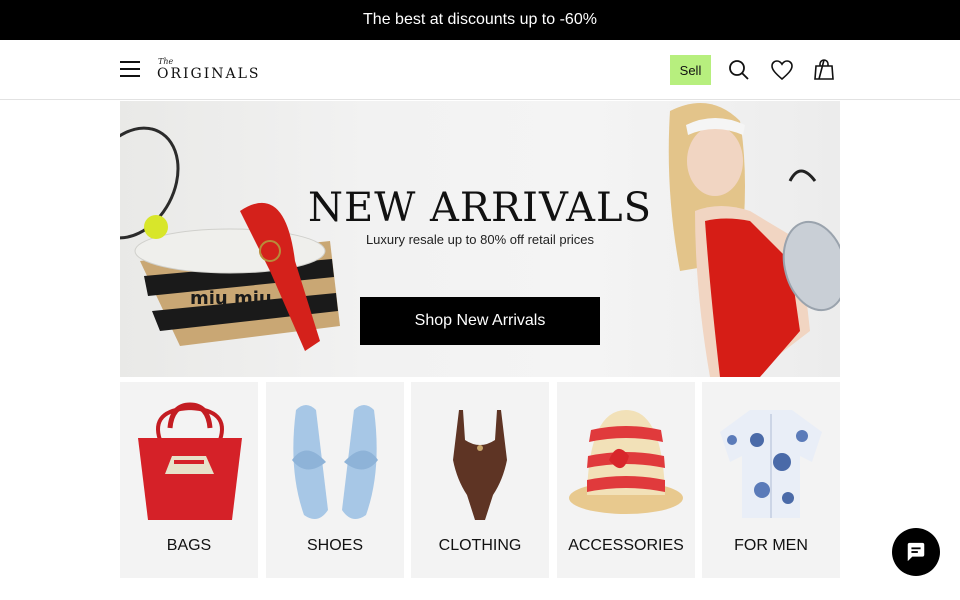  I want to click on category-accessories: ACCESSORIES, so click(626, 480).